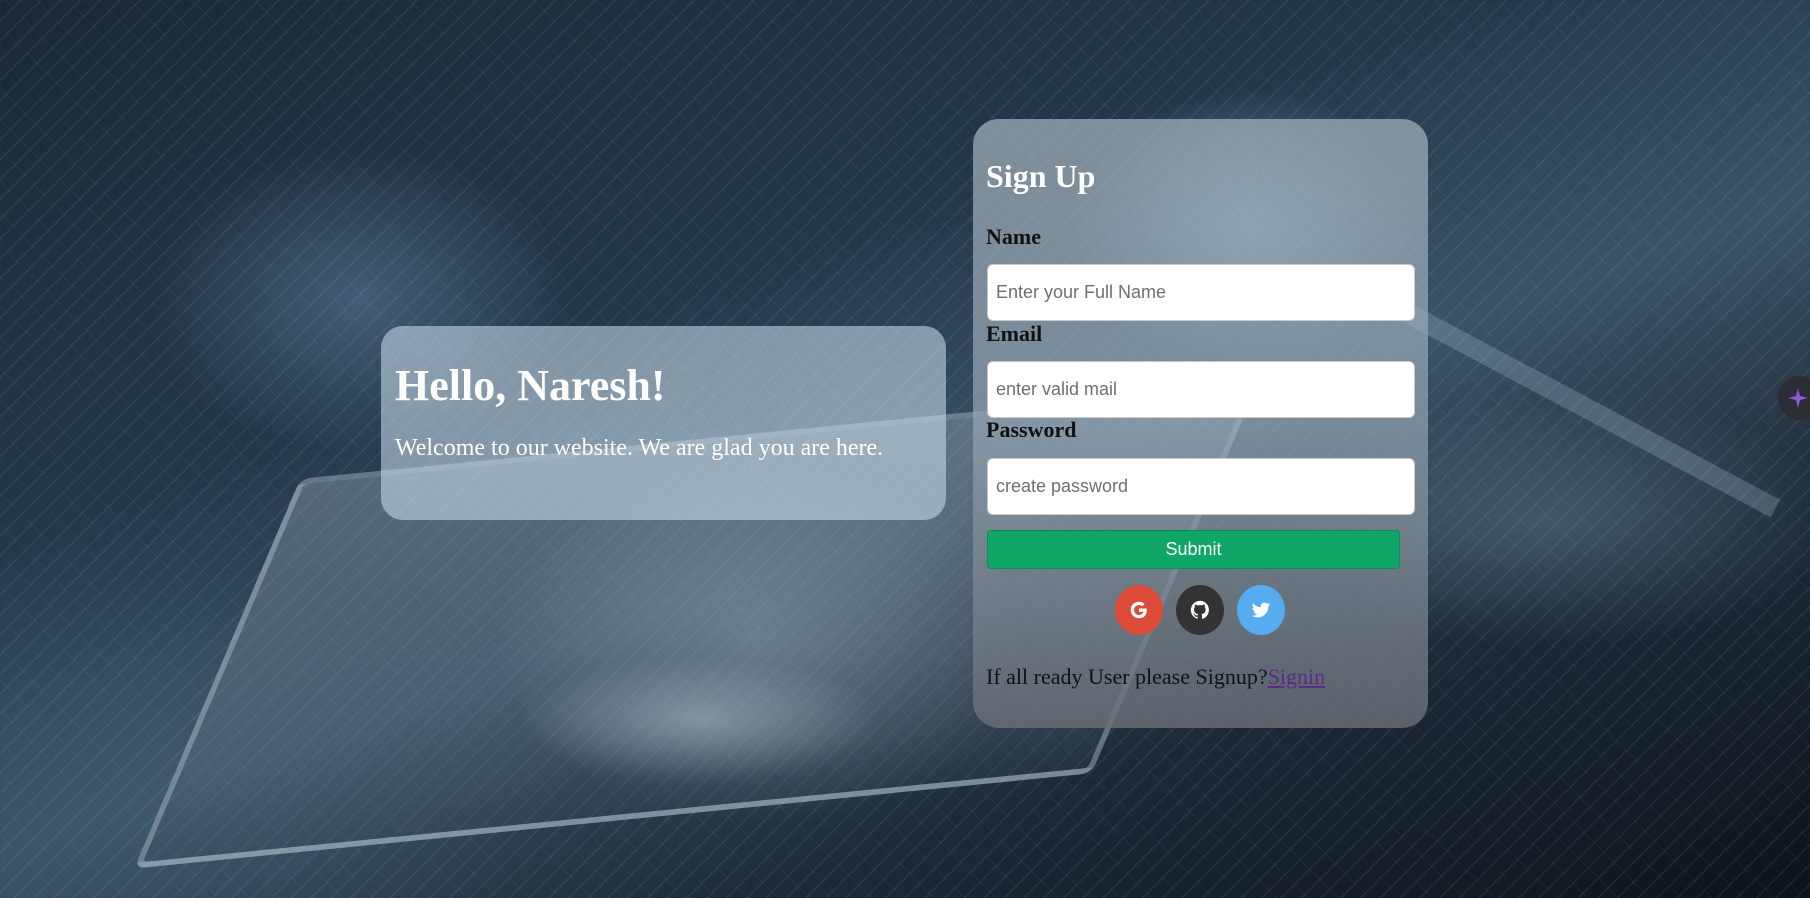 The image size is (1810, 898). What do you see at coordinates (1201, 486) in the screenshot?
I see `password-input` at bounding box center [1201, 486].